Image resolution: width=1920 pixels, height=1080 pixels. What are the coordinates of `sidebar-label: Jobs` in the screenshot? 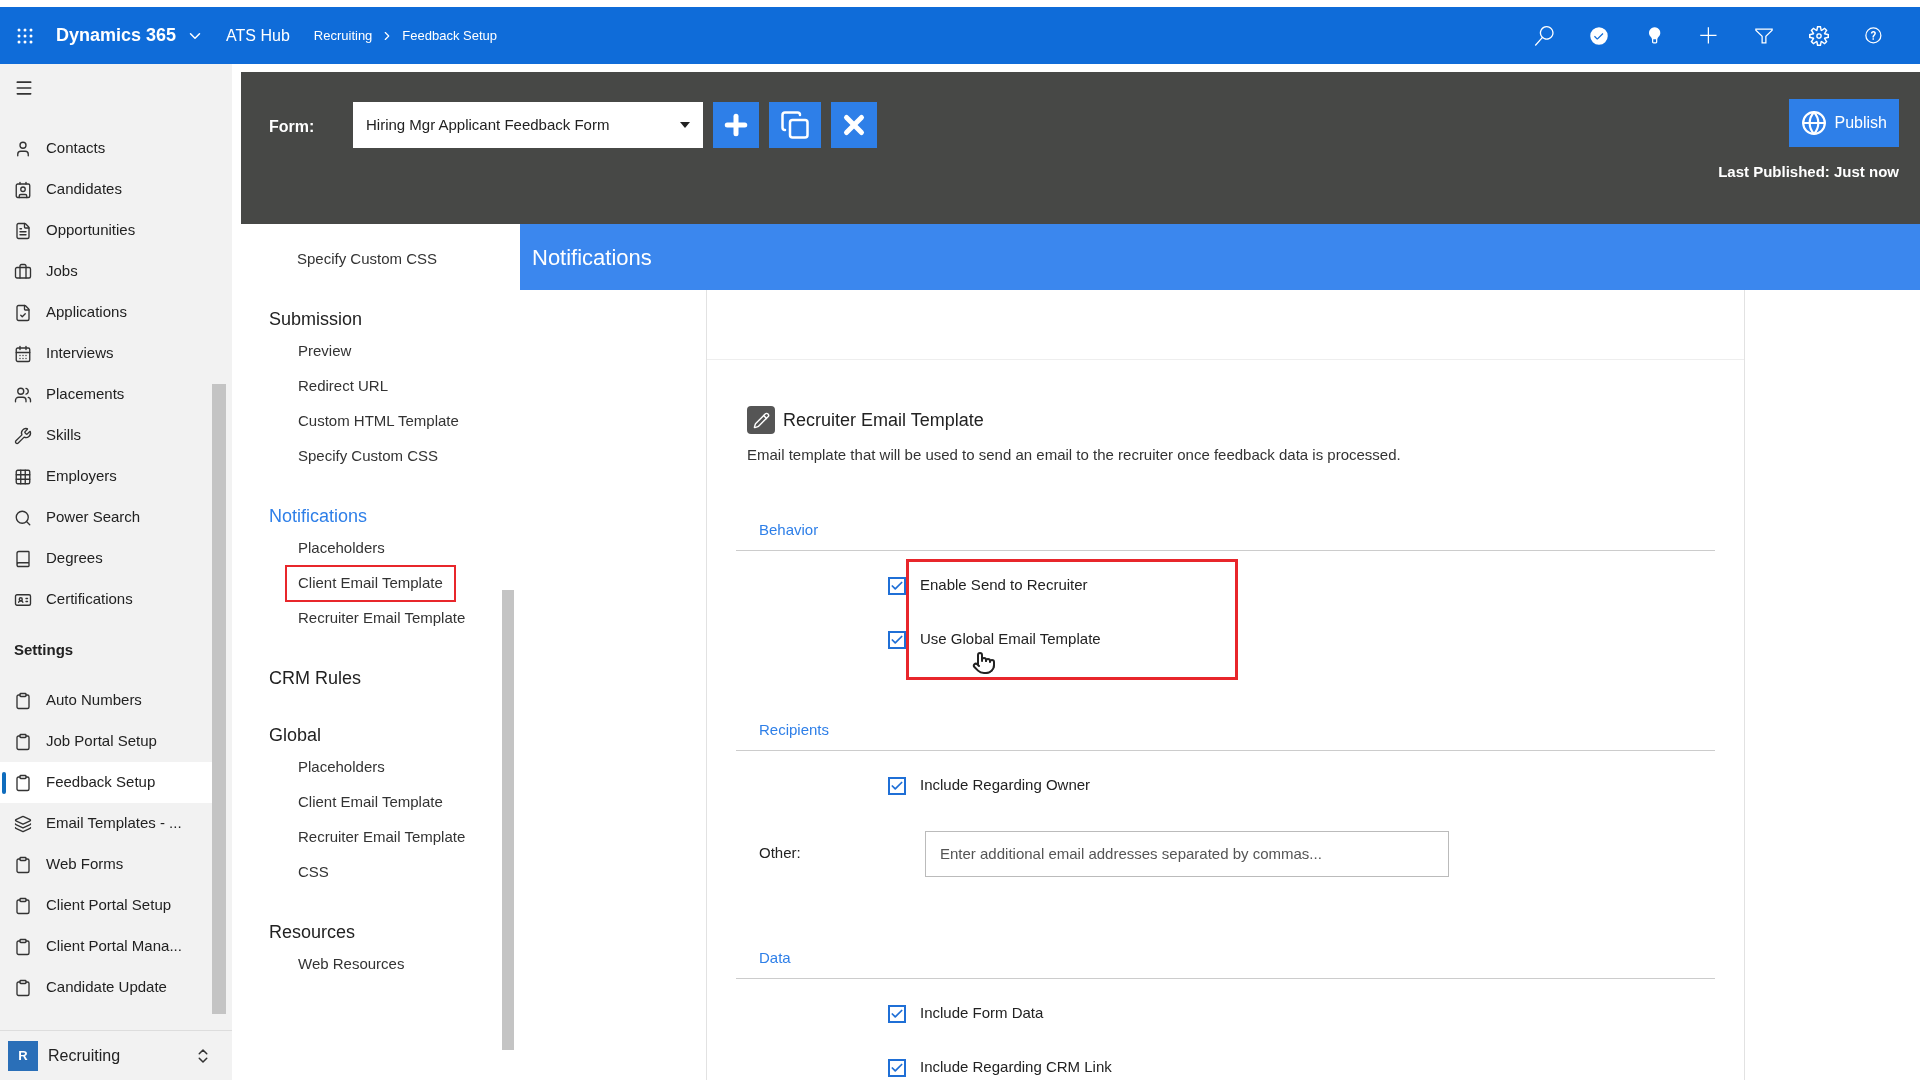 It's located at (62, 271).